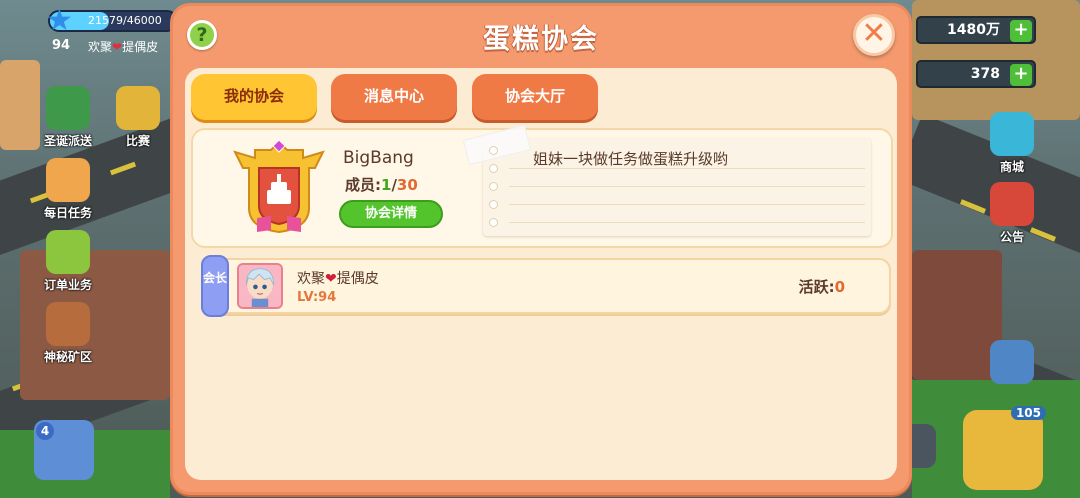 The width and height of the screenshot is (1080, 498). Describe the element at coordinates (202, 35) in the screenshot. I see `help-button: ?` at that location.